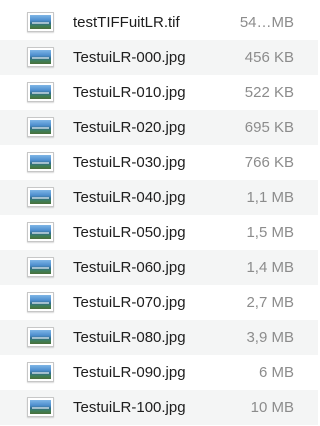 The image size is (320, 426). What do you see at coordinates (129, 232) in the screenshot?
I see `file-name: TestuiLR-050.jpg` at bounding box center [129, 232].